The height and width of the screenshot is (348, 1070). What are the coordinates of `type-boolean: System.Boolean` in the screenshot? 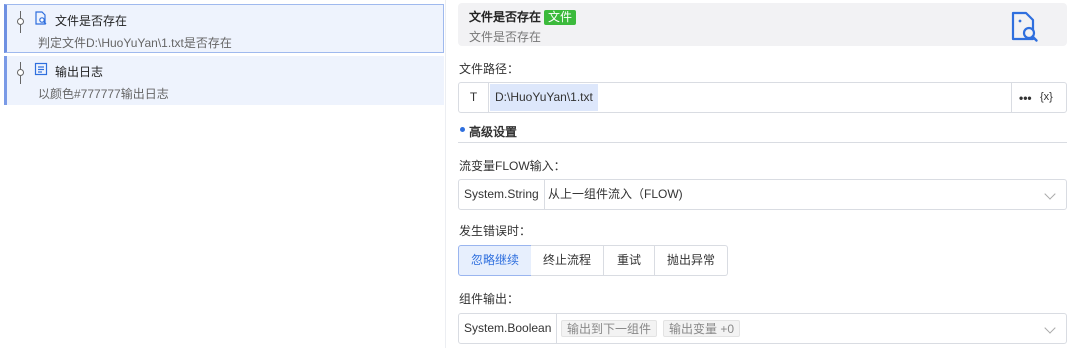 It's located at (508, 328).